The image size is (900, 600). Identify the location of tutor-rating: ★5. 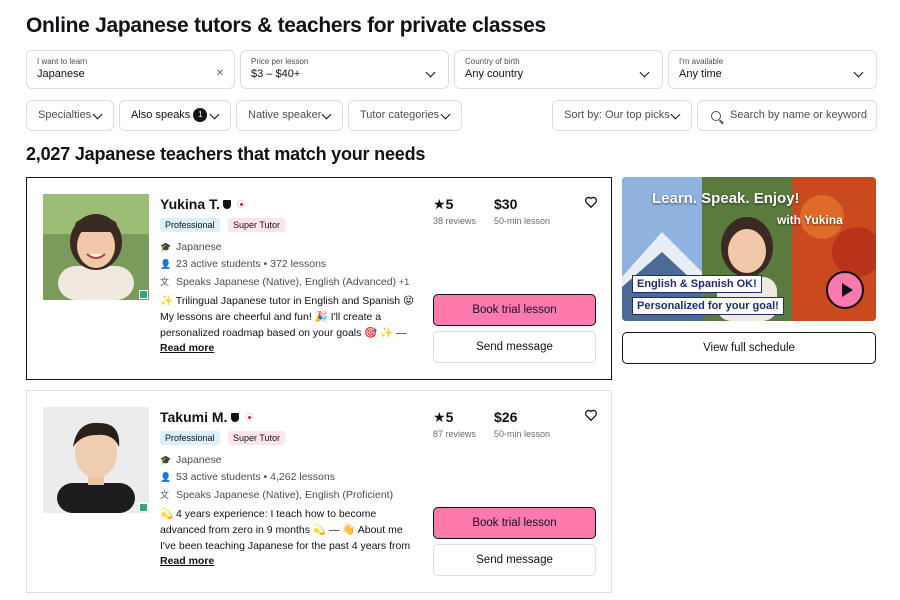
(443, 204).